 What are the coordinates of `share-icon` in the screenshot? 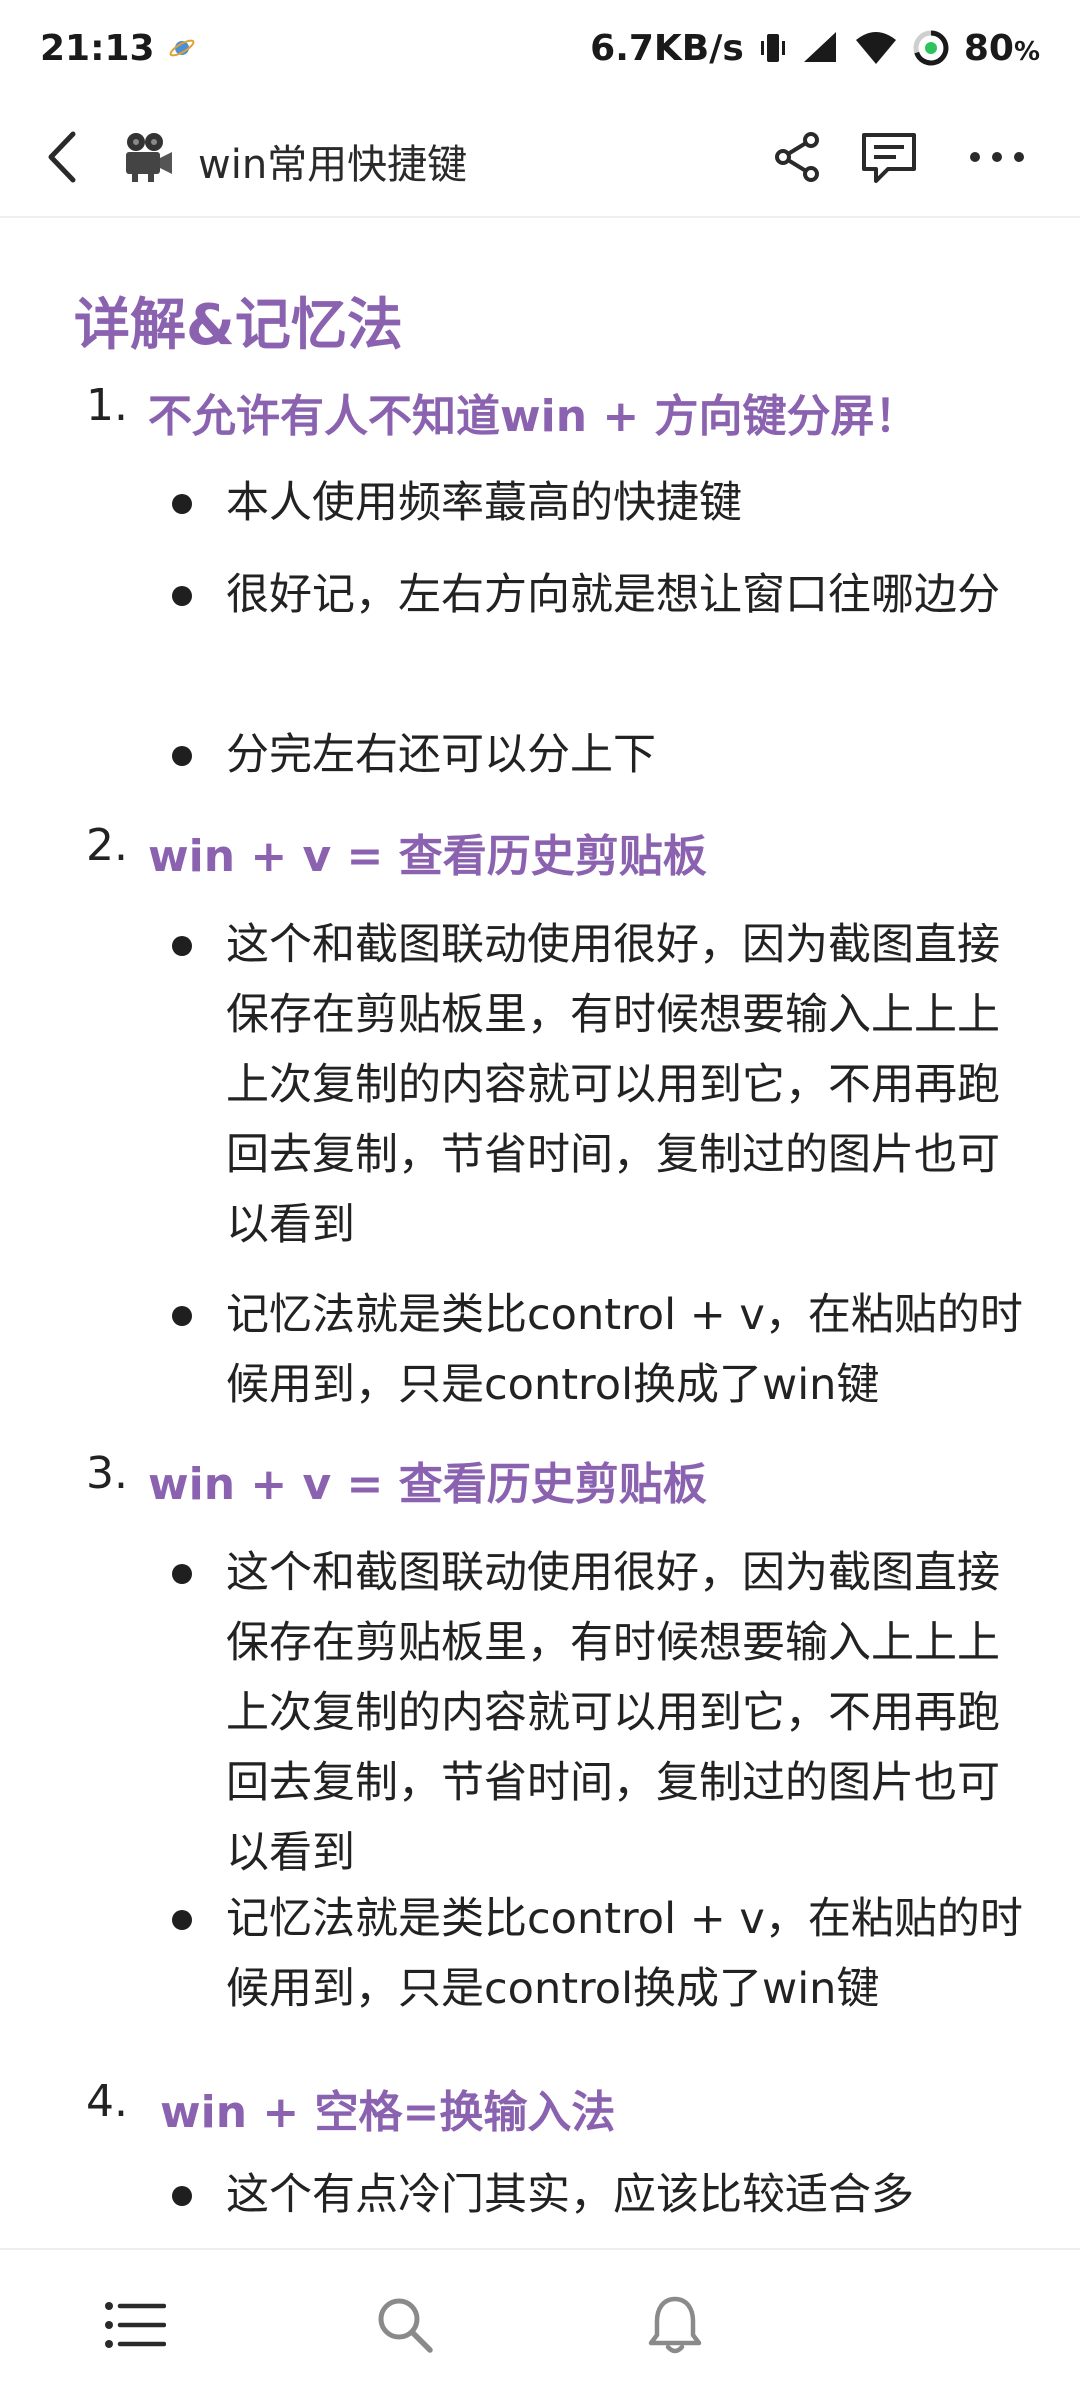 It's located at (797, 157).